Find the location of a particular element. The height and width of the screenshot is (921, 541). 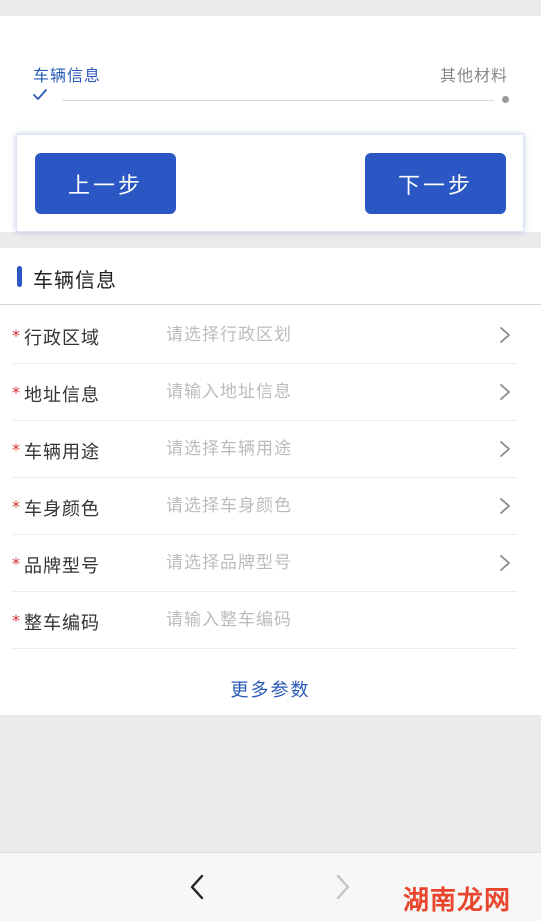

more-params-link: 更多参数 is located at coordinates (270, 689).